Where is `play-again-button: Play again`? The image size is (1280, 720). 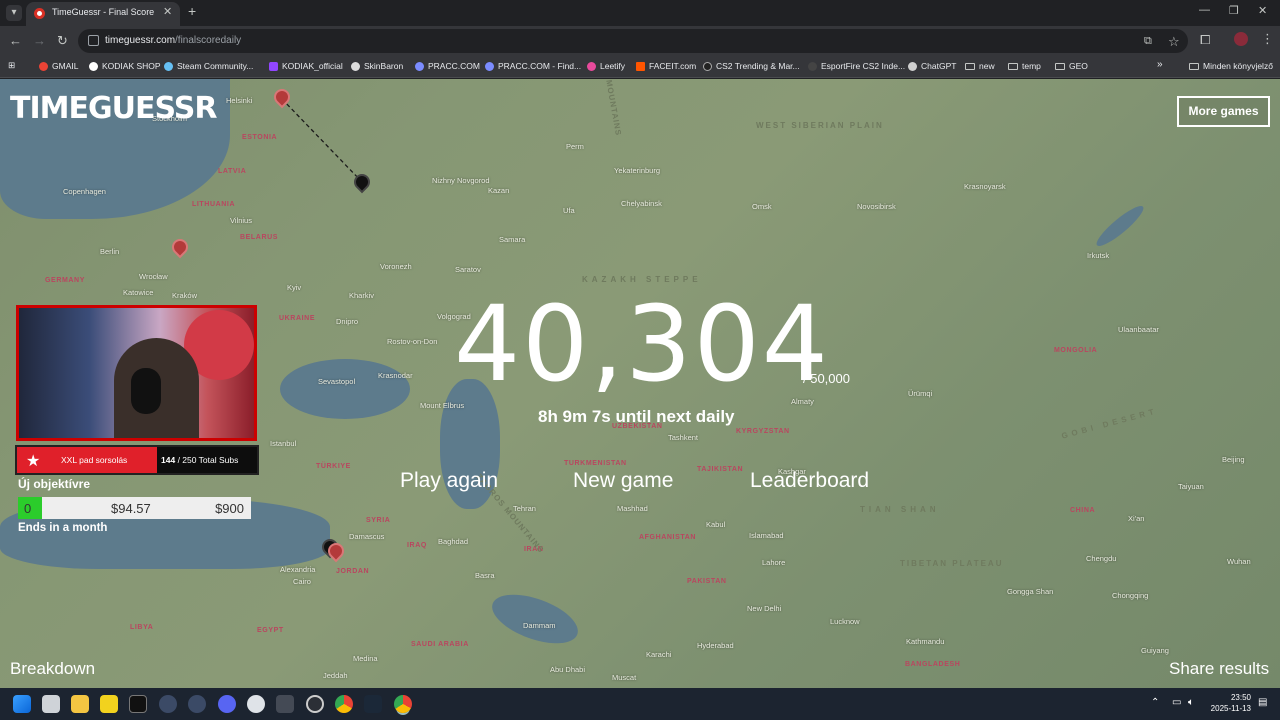 play-again-button: Play again is located at coordinates (449, 481).